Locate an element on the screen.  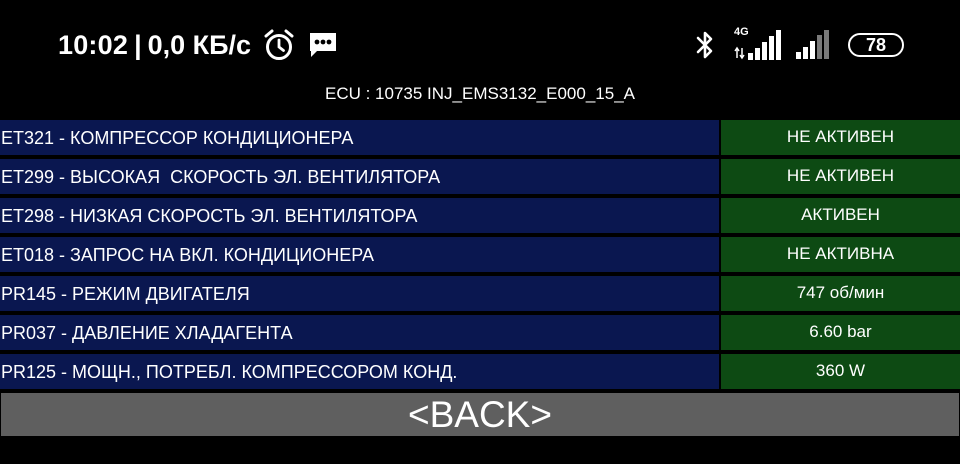
table-row: PR145 - РЕЖИМ ДВИГАТЕЛЯ 747 об/мин is located at coordinates (480, 293).